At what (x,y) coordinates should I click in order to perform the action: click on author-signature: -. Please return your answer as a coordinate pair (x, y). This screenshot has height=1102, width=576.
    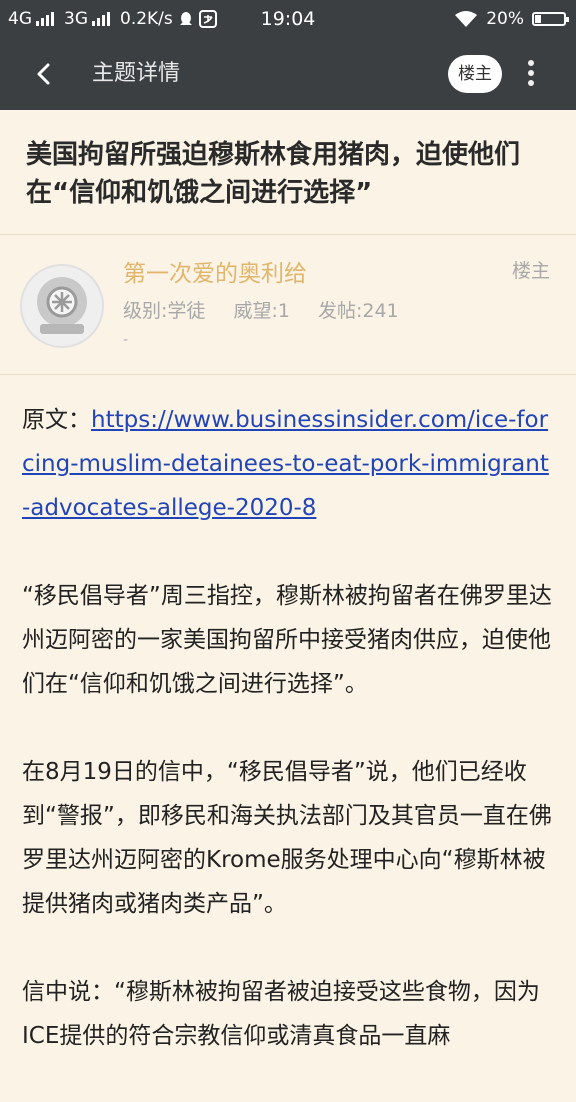
    Looking at the image, I should click on (126, 340).